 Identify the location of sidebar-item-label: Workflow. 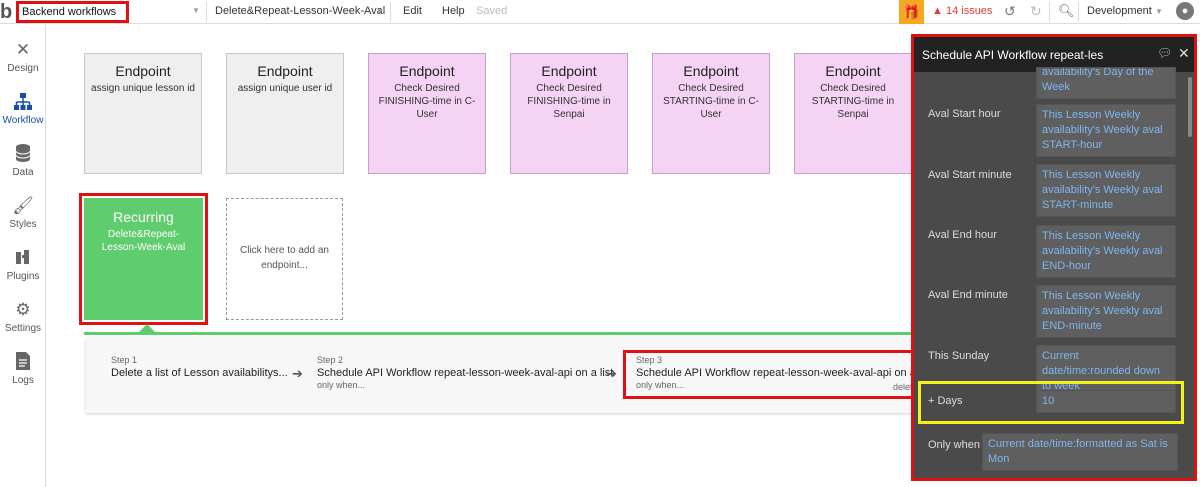
(23, 120).